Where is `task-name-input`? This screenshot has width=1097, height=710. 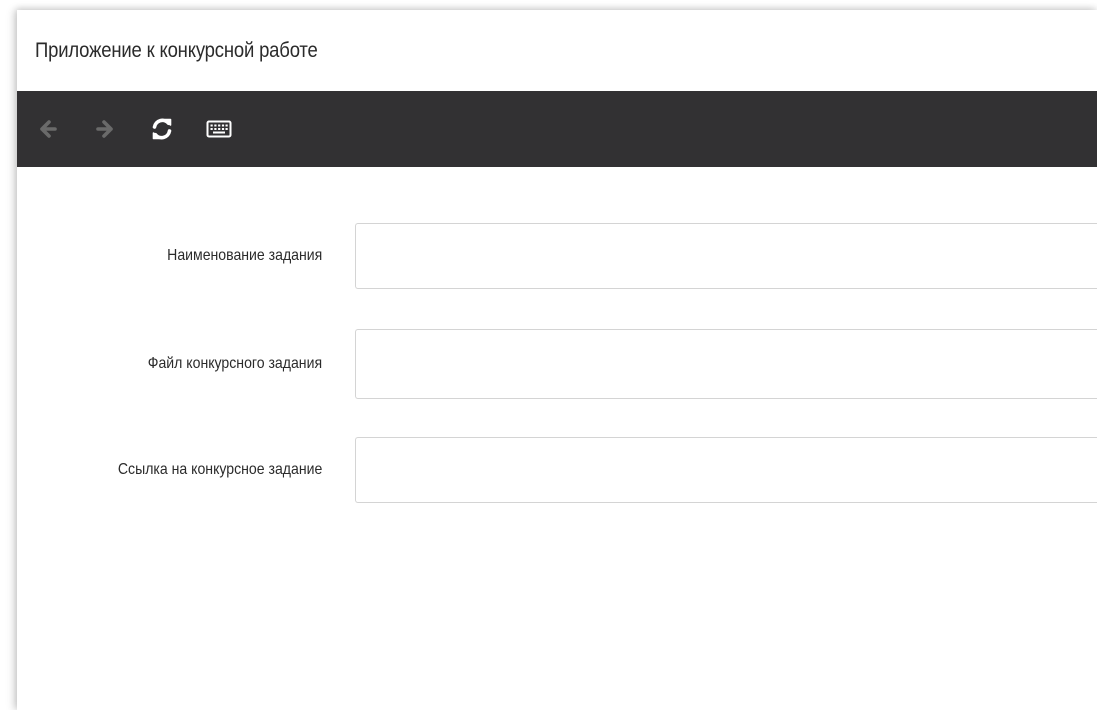
task-name-input is located at coordinates (726, 256).